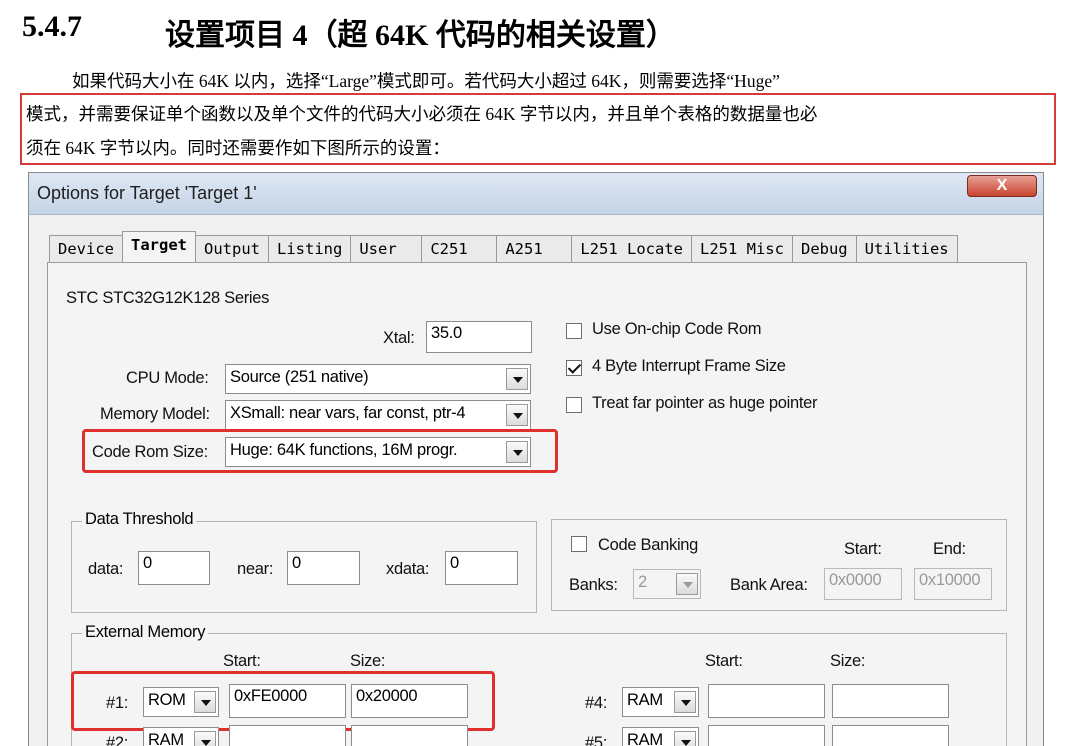  What do you see at coordinates (86, 249) in the screenshot?
I see `tab-device: Device` at bounding box center [86, 249].